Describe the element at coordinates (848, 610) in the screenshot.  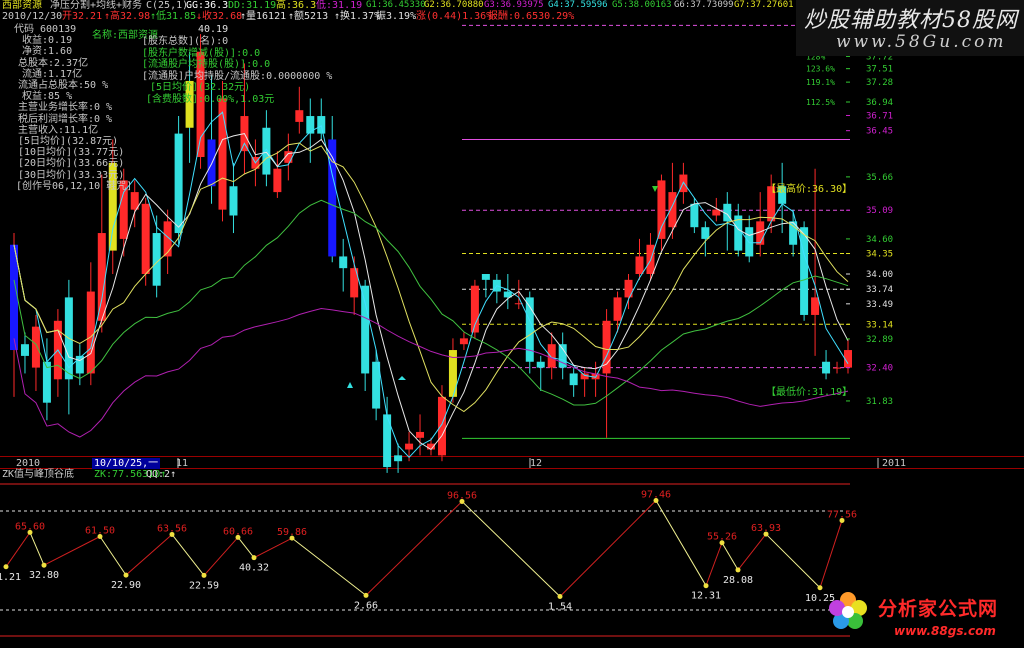
I see `flower-icon` at that location.